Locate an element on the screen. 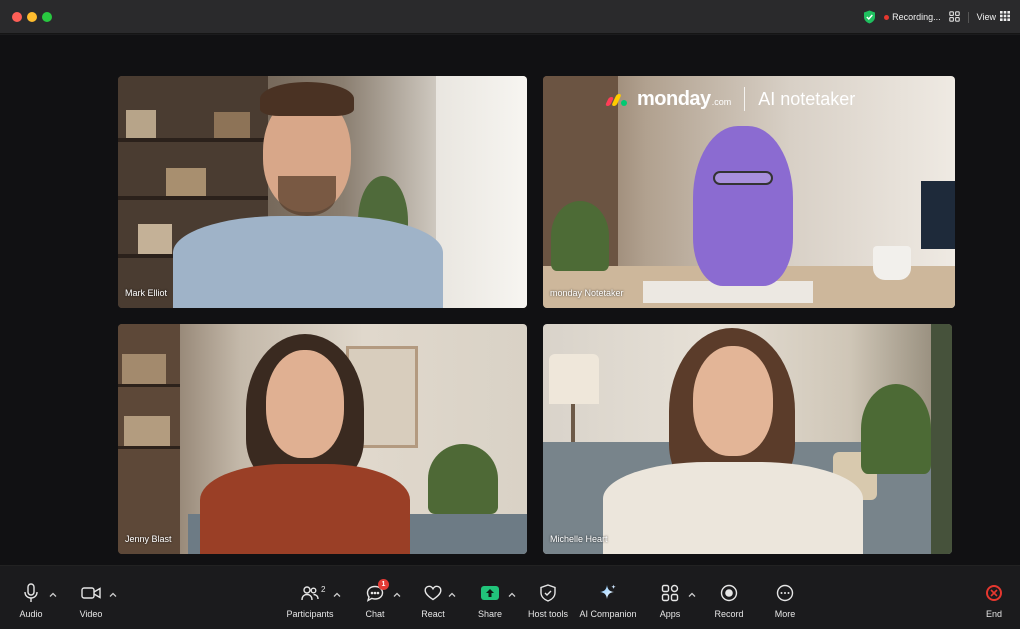  apps-icon is located at coordinates (670, 593).